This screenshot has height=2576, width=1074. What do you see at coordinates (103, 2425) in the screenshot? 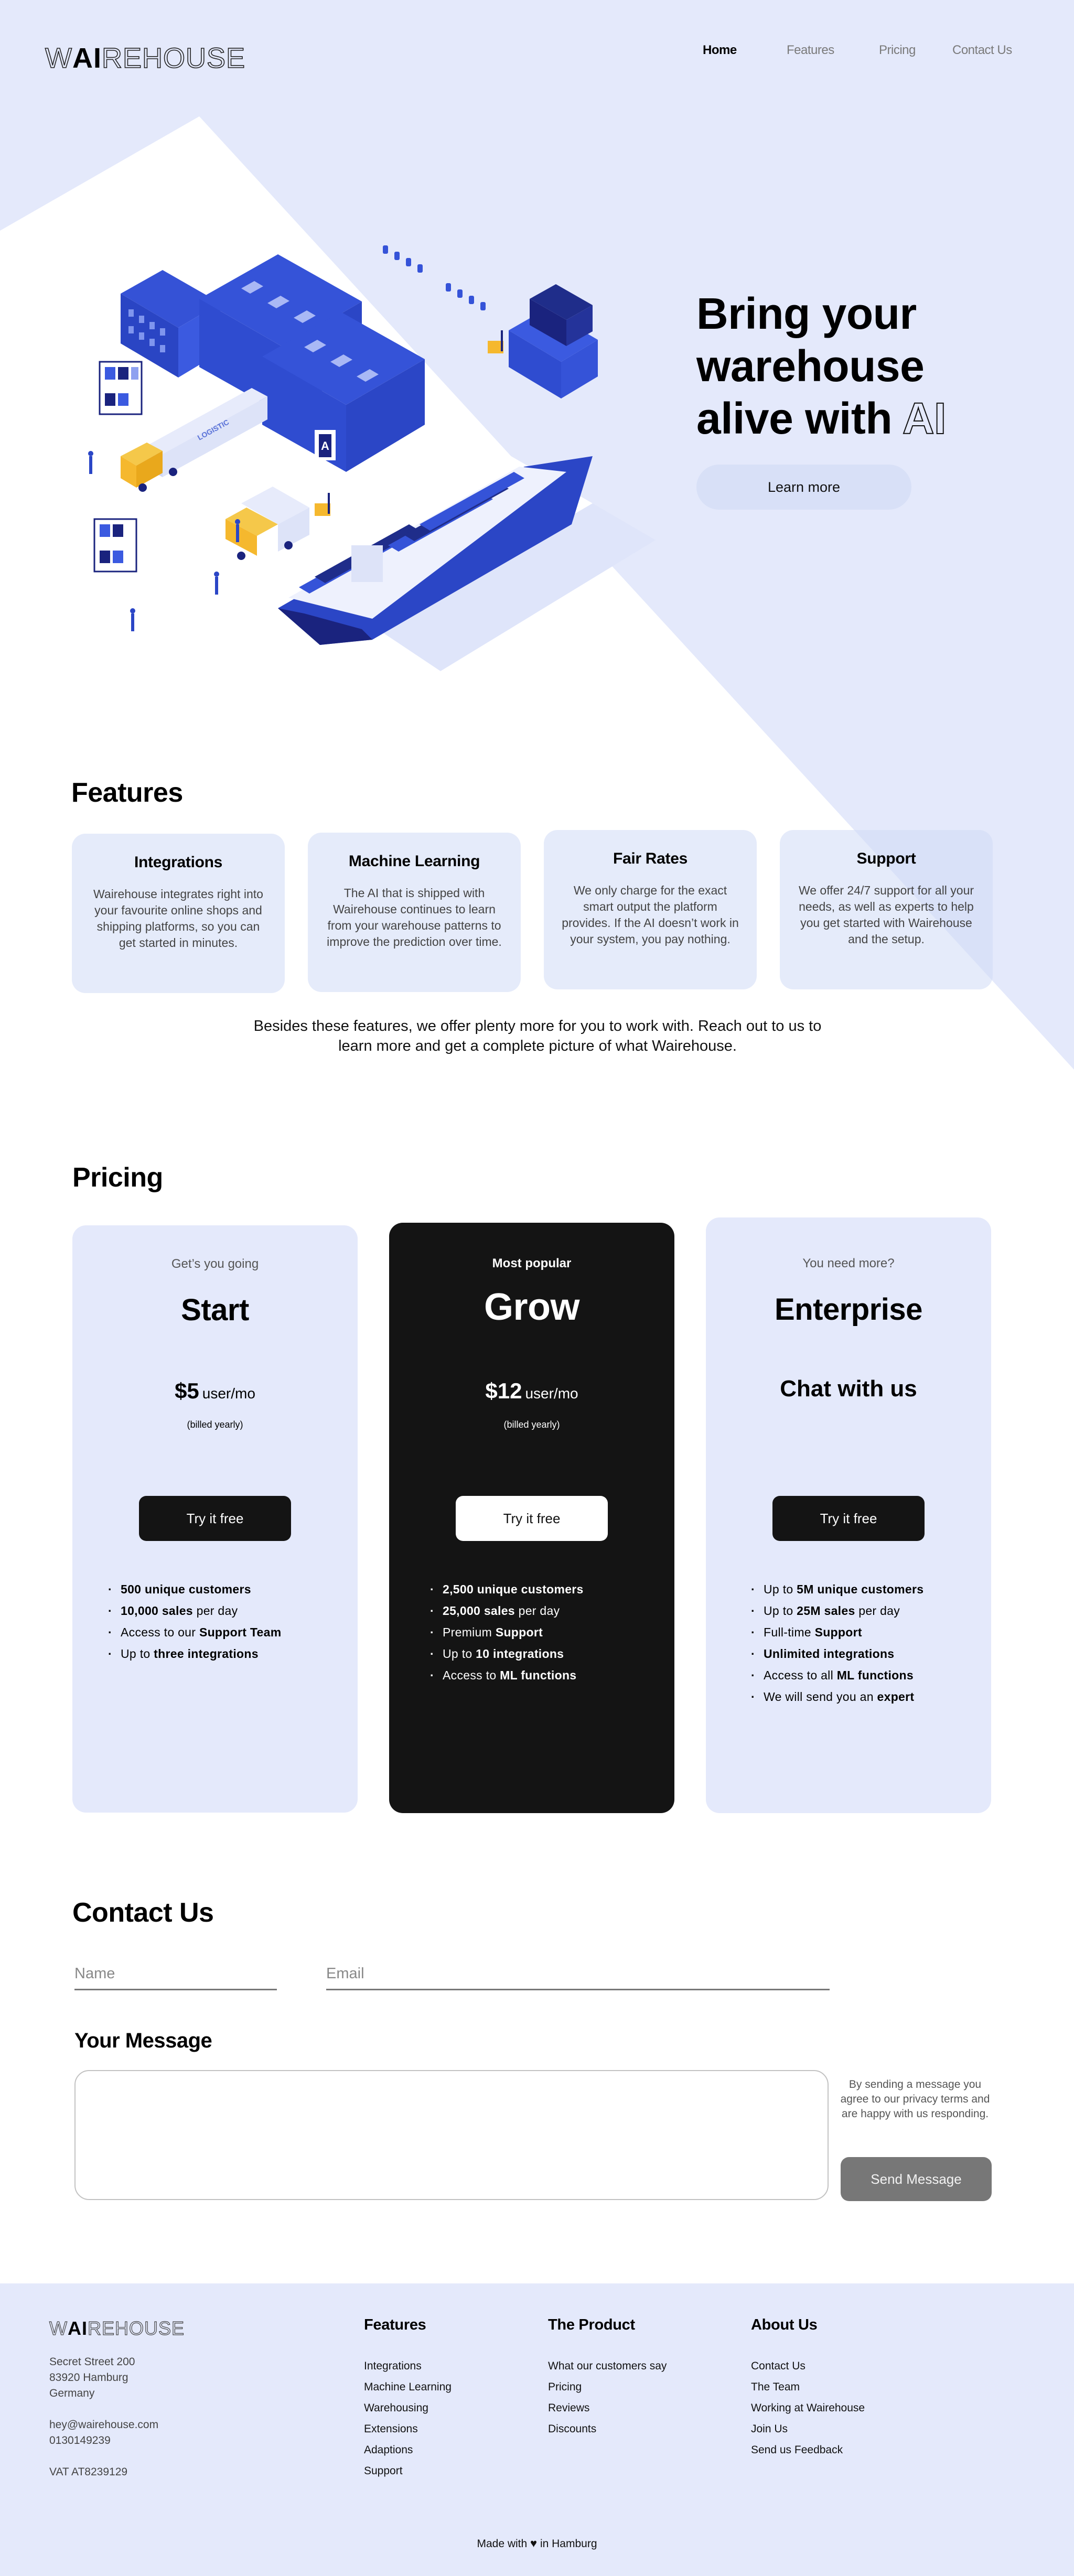
I see `footer-email: hey@wairehouse.com` at bounding box center [103, 2425].